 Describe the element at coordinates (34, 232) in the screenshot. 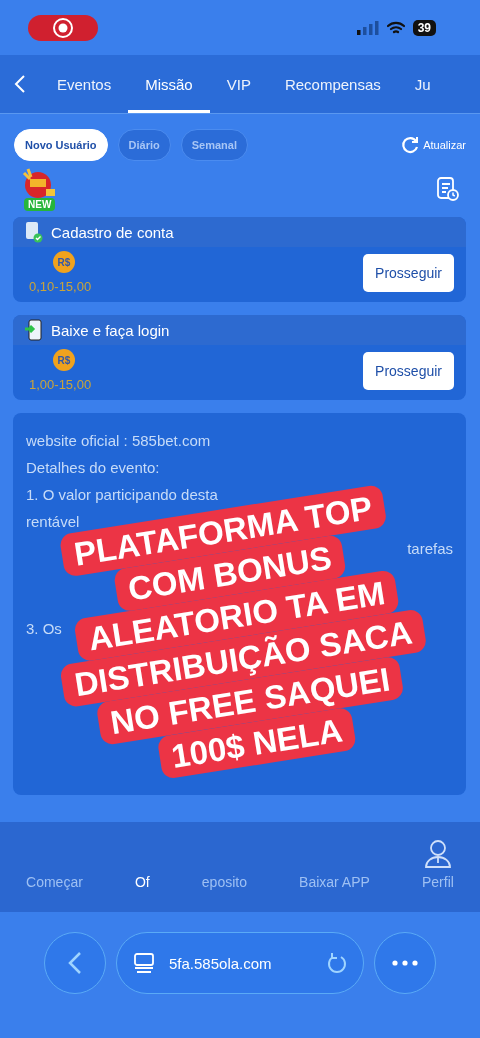

I see `document-check-icon` at that location.